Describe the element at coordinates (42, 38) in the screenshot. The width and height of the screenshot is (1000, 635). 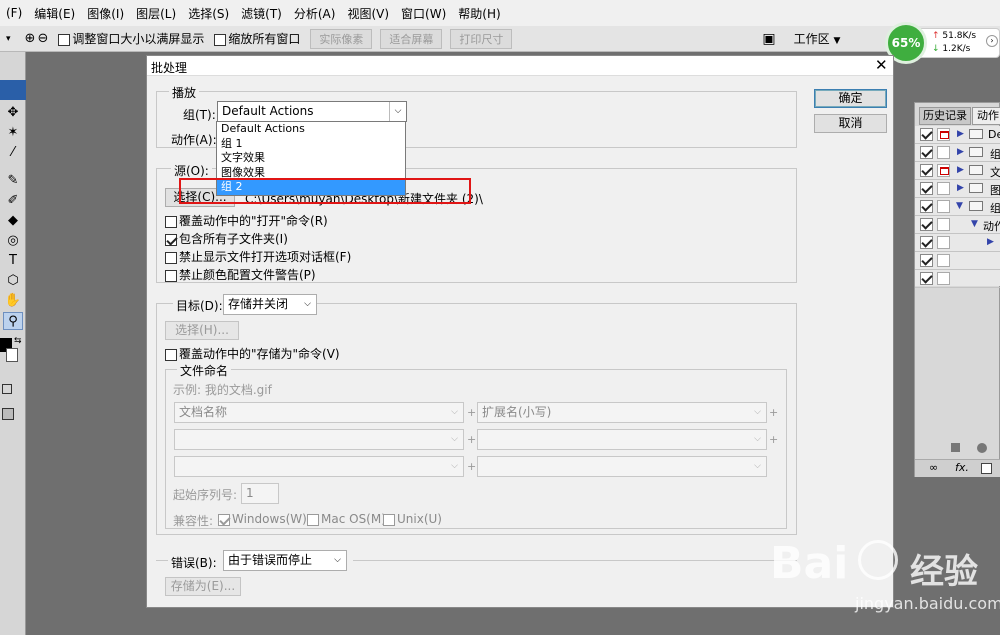
I see `zoom-out-icon: ⊖` at that location.